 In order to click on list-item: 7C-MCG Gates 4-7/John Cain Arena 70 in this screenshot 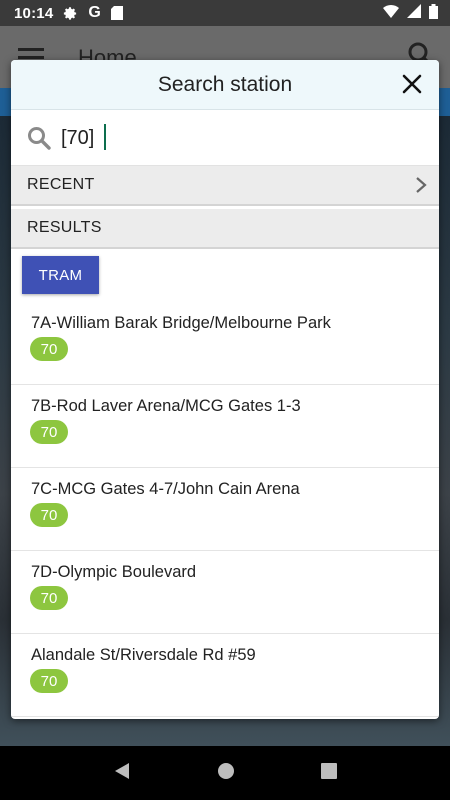, I will do `click(225, 509)`.